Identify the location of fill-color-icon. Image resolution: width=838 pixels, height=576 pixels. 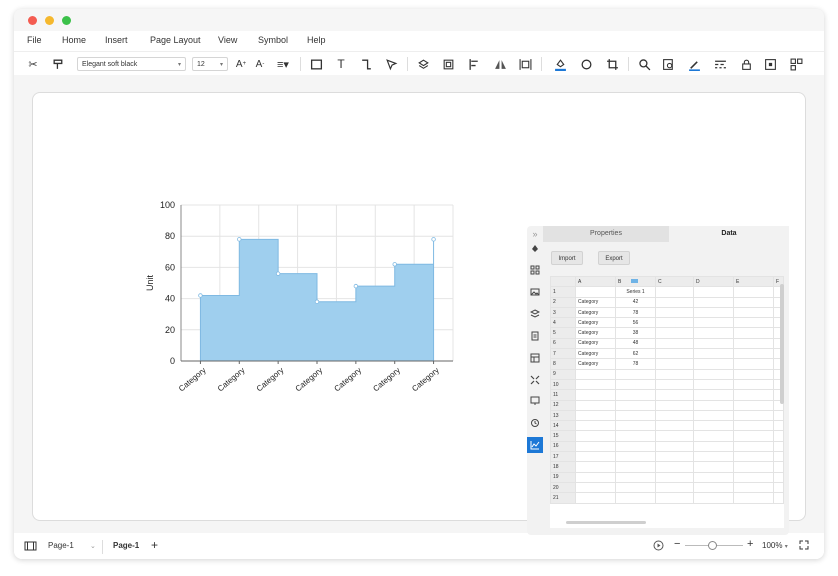
(560, 64).